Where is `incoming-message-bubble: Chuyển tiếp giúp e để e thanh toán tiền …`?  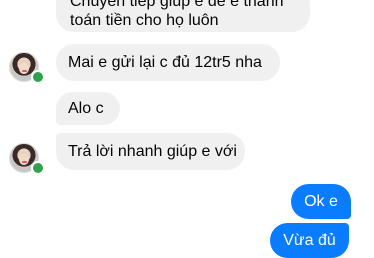 incoming-message-bubble: Chuyển tiếp giúp e để e thanh toán tiền … is located at coordinates (183, 16).